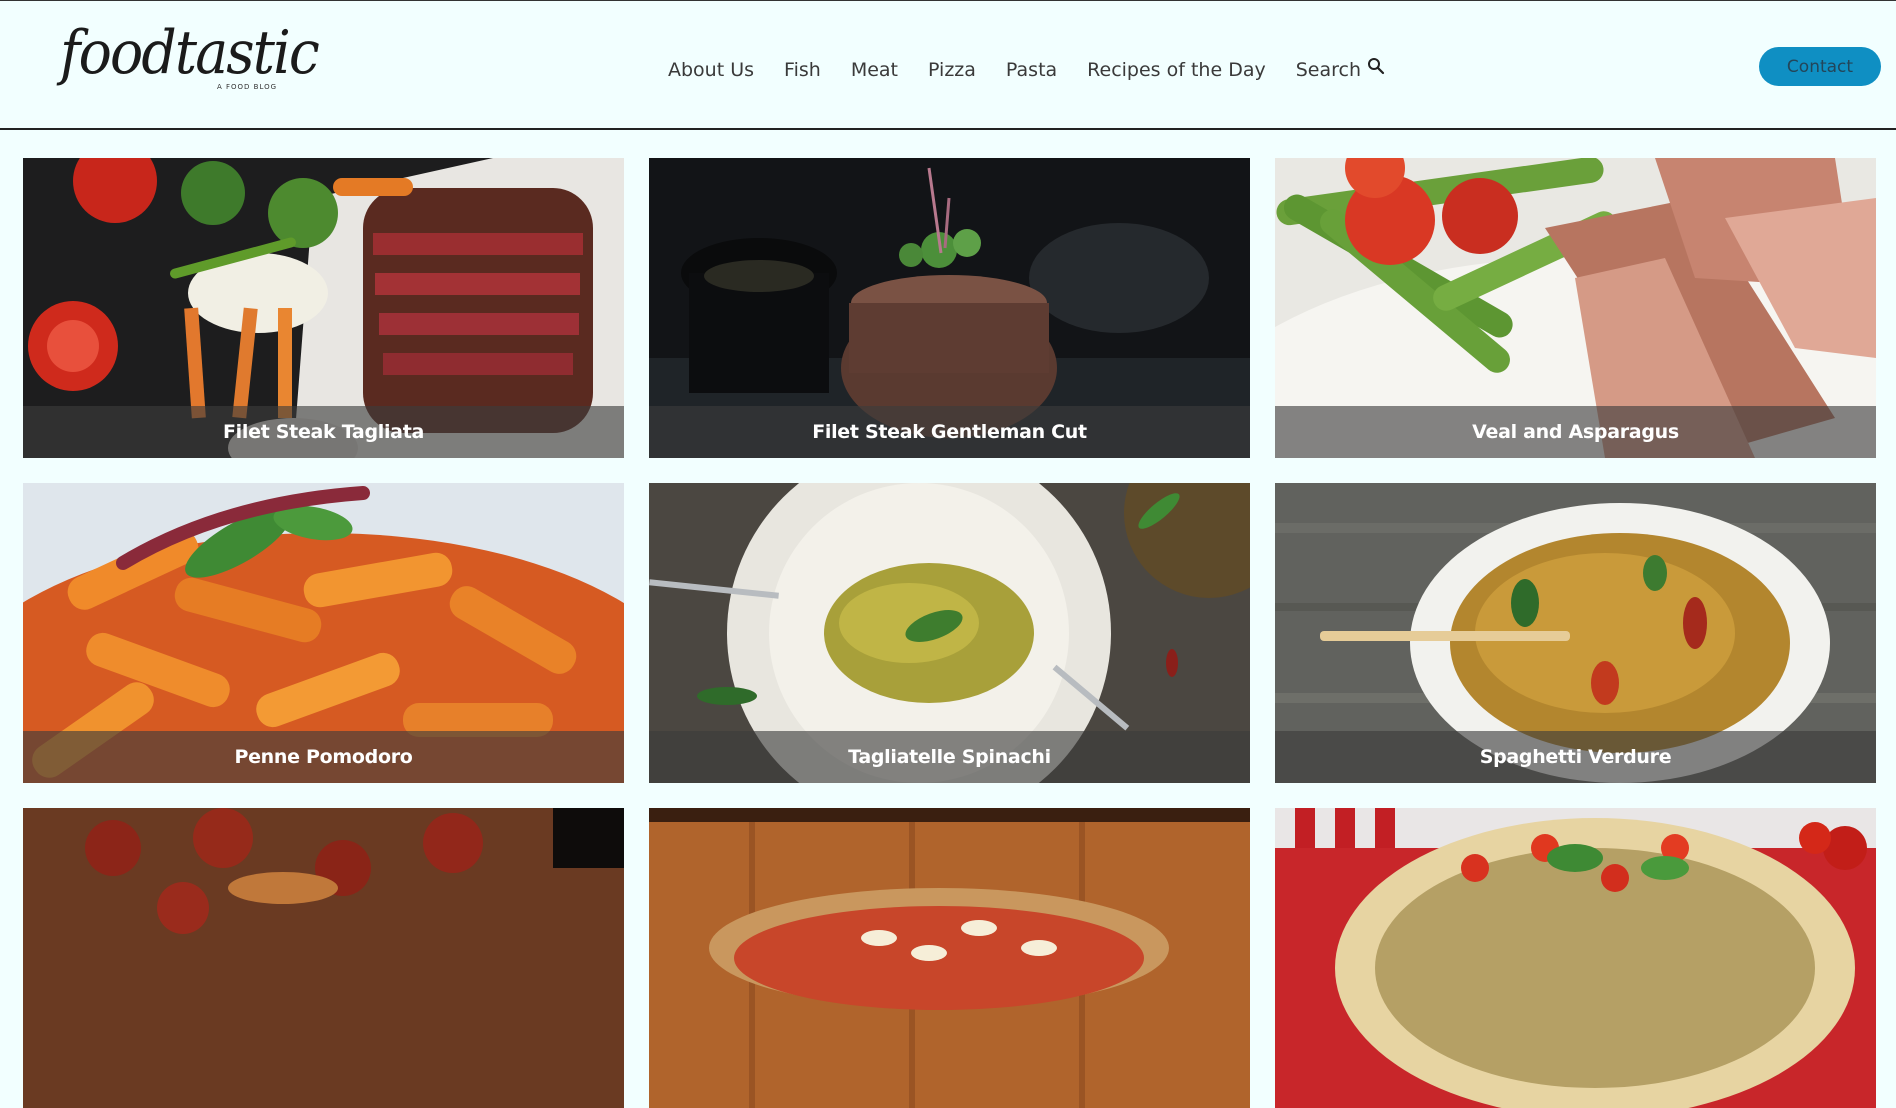 The image size is (1896, 1108). Describe the element at coordinates (1176, 70) in the screenshot. I see `nav-recipes-of-the-day: Recipes of the Day` at that location.